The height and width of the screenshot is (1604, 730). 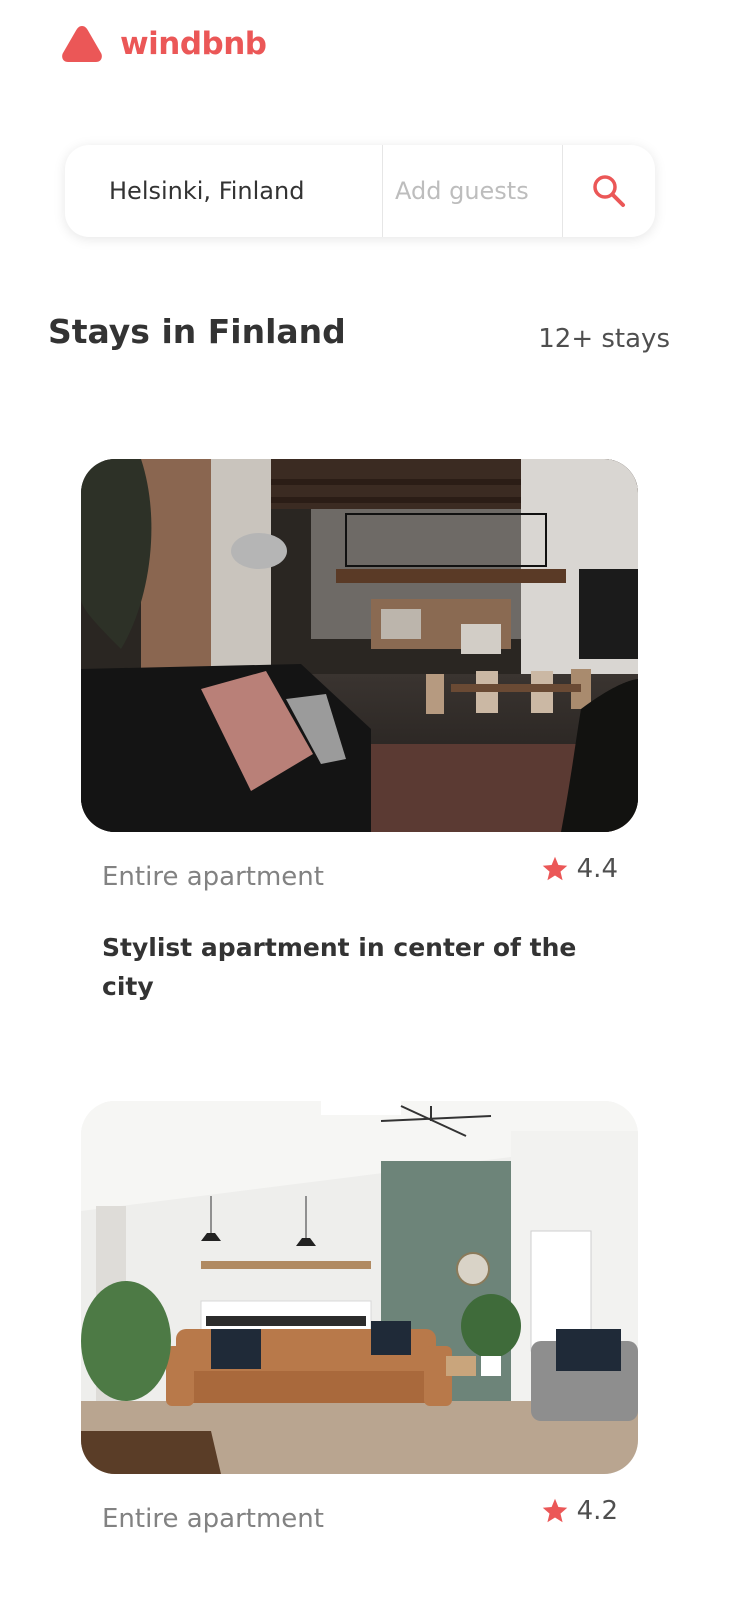 I want to click on stay-rating: 4.2, so click(x=579, y=1511).